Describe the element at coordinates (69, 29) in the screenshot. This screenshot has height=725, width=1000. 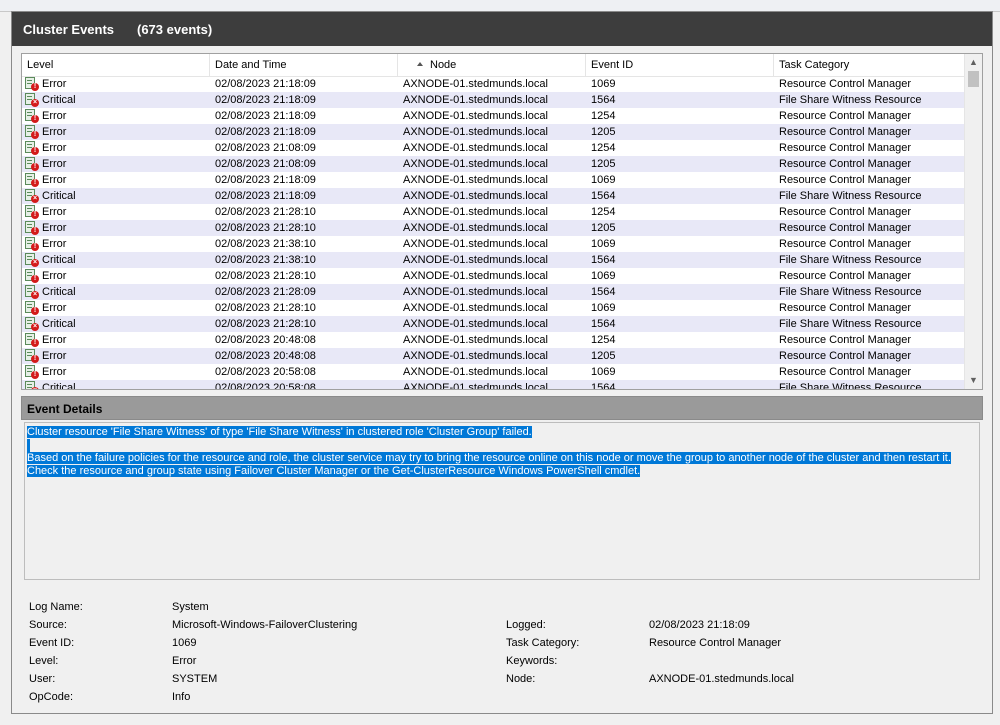
I see `panel-title: Cluster Events` at that location.